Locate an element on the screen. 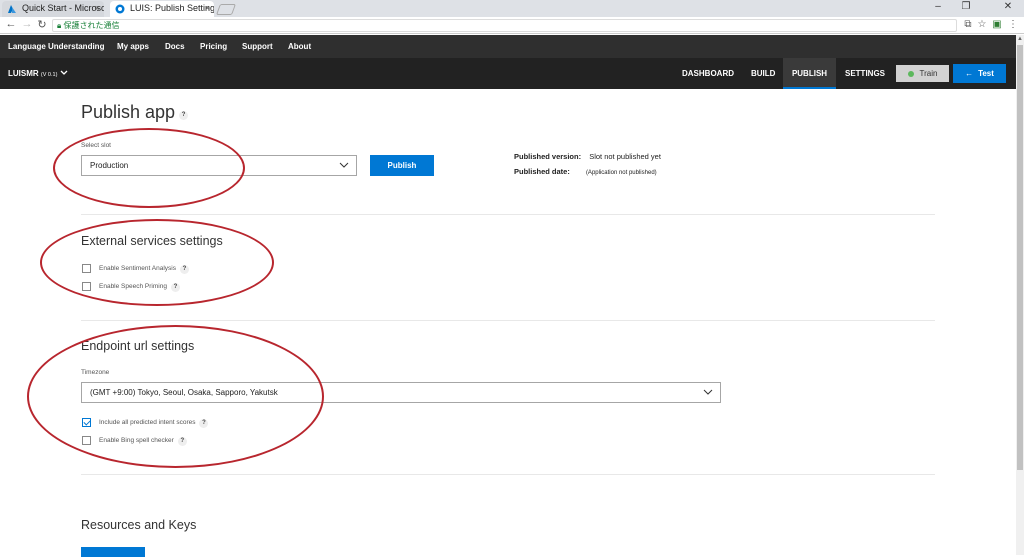  translate-icon: ⧉ is located at coordinates (968, 24).